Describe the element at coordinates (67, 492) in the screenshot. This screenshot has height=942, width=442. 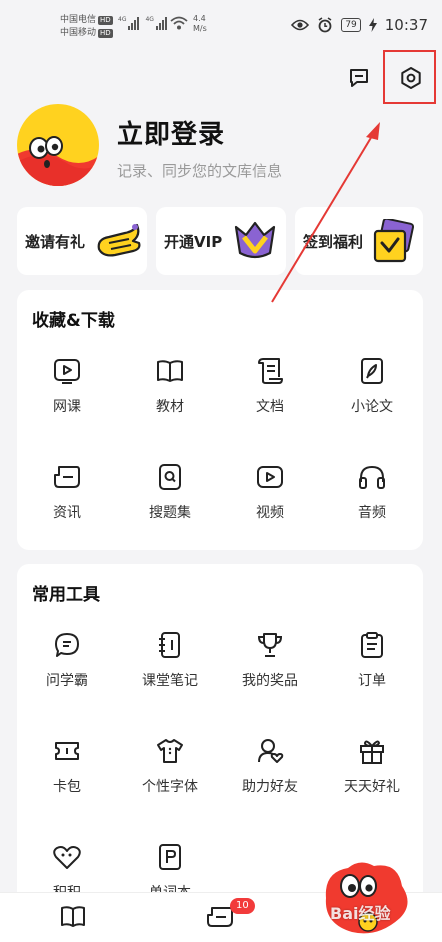
I see `grid-item-news: 资讯` at that location.